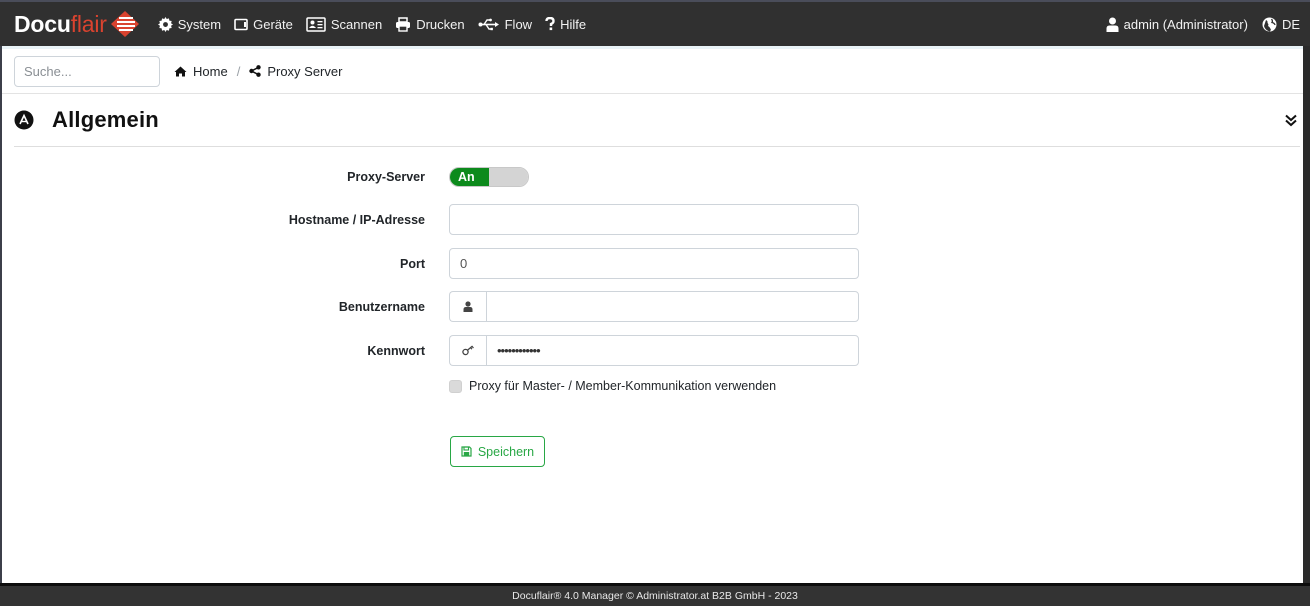 The width and height of the screenshot is (1310, 606). What do you see at coordinates (273, 24) in the screenshot?
I see `nav-geraete-label: Geräte` at bounding box center [273, 24].